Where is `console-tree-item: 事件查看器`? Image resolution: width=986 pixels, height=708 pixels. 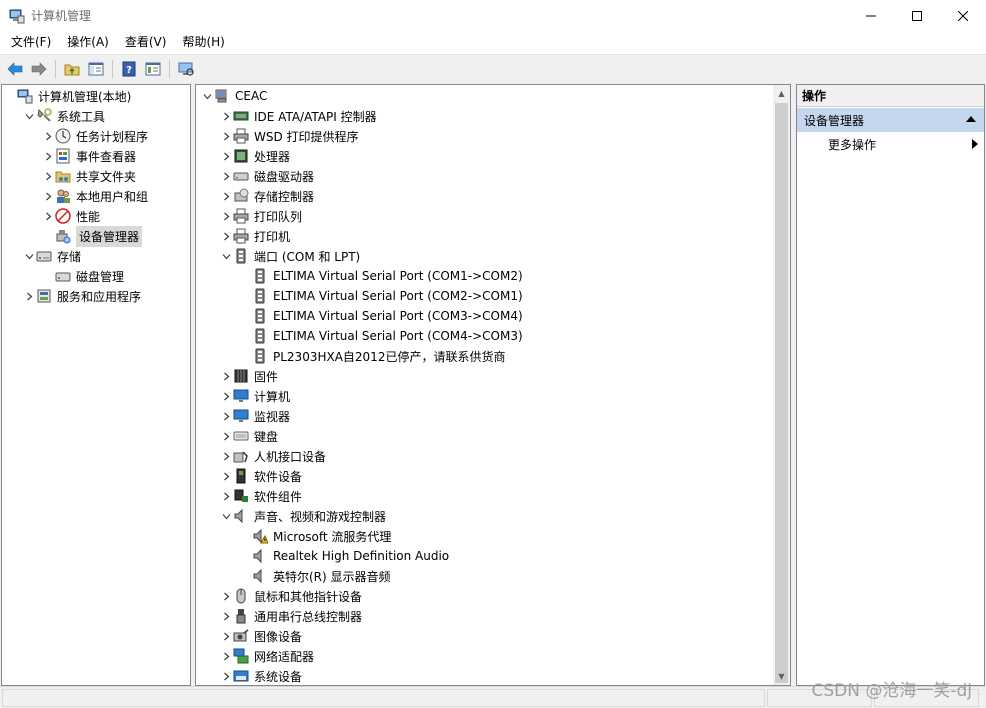
console-tree-item: 事件查看器 is located at coordinates (88, 156).